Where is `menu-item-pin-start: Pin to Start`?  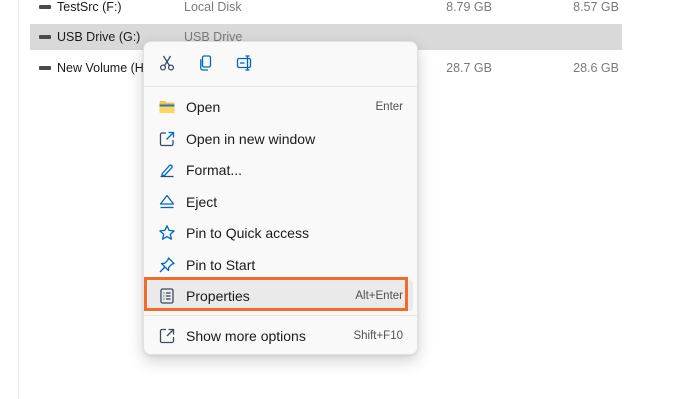 menu-item-pin-start: Pin to Start is located at coordinates (280, 264).